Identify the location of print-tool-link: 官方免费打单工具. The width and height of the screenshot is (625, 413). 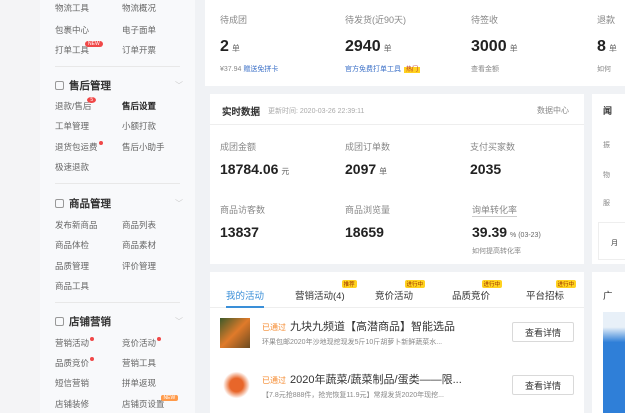
(373, 69).